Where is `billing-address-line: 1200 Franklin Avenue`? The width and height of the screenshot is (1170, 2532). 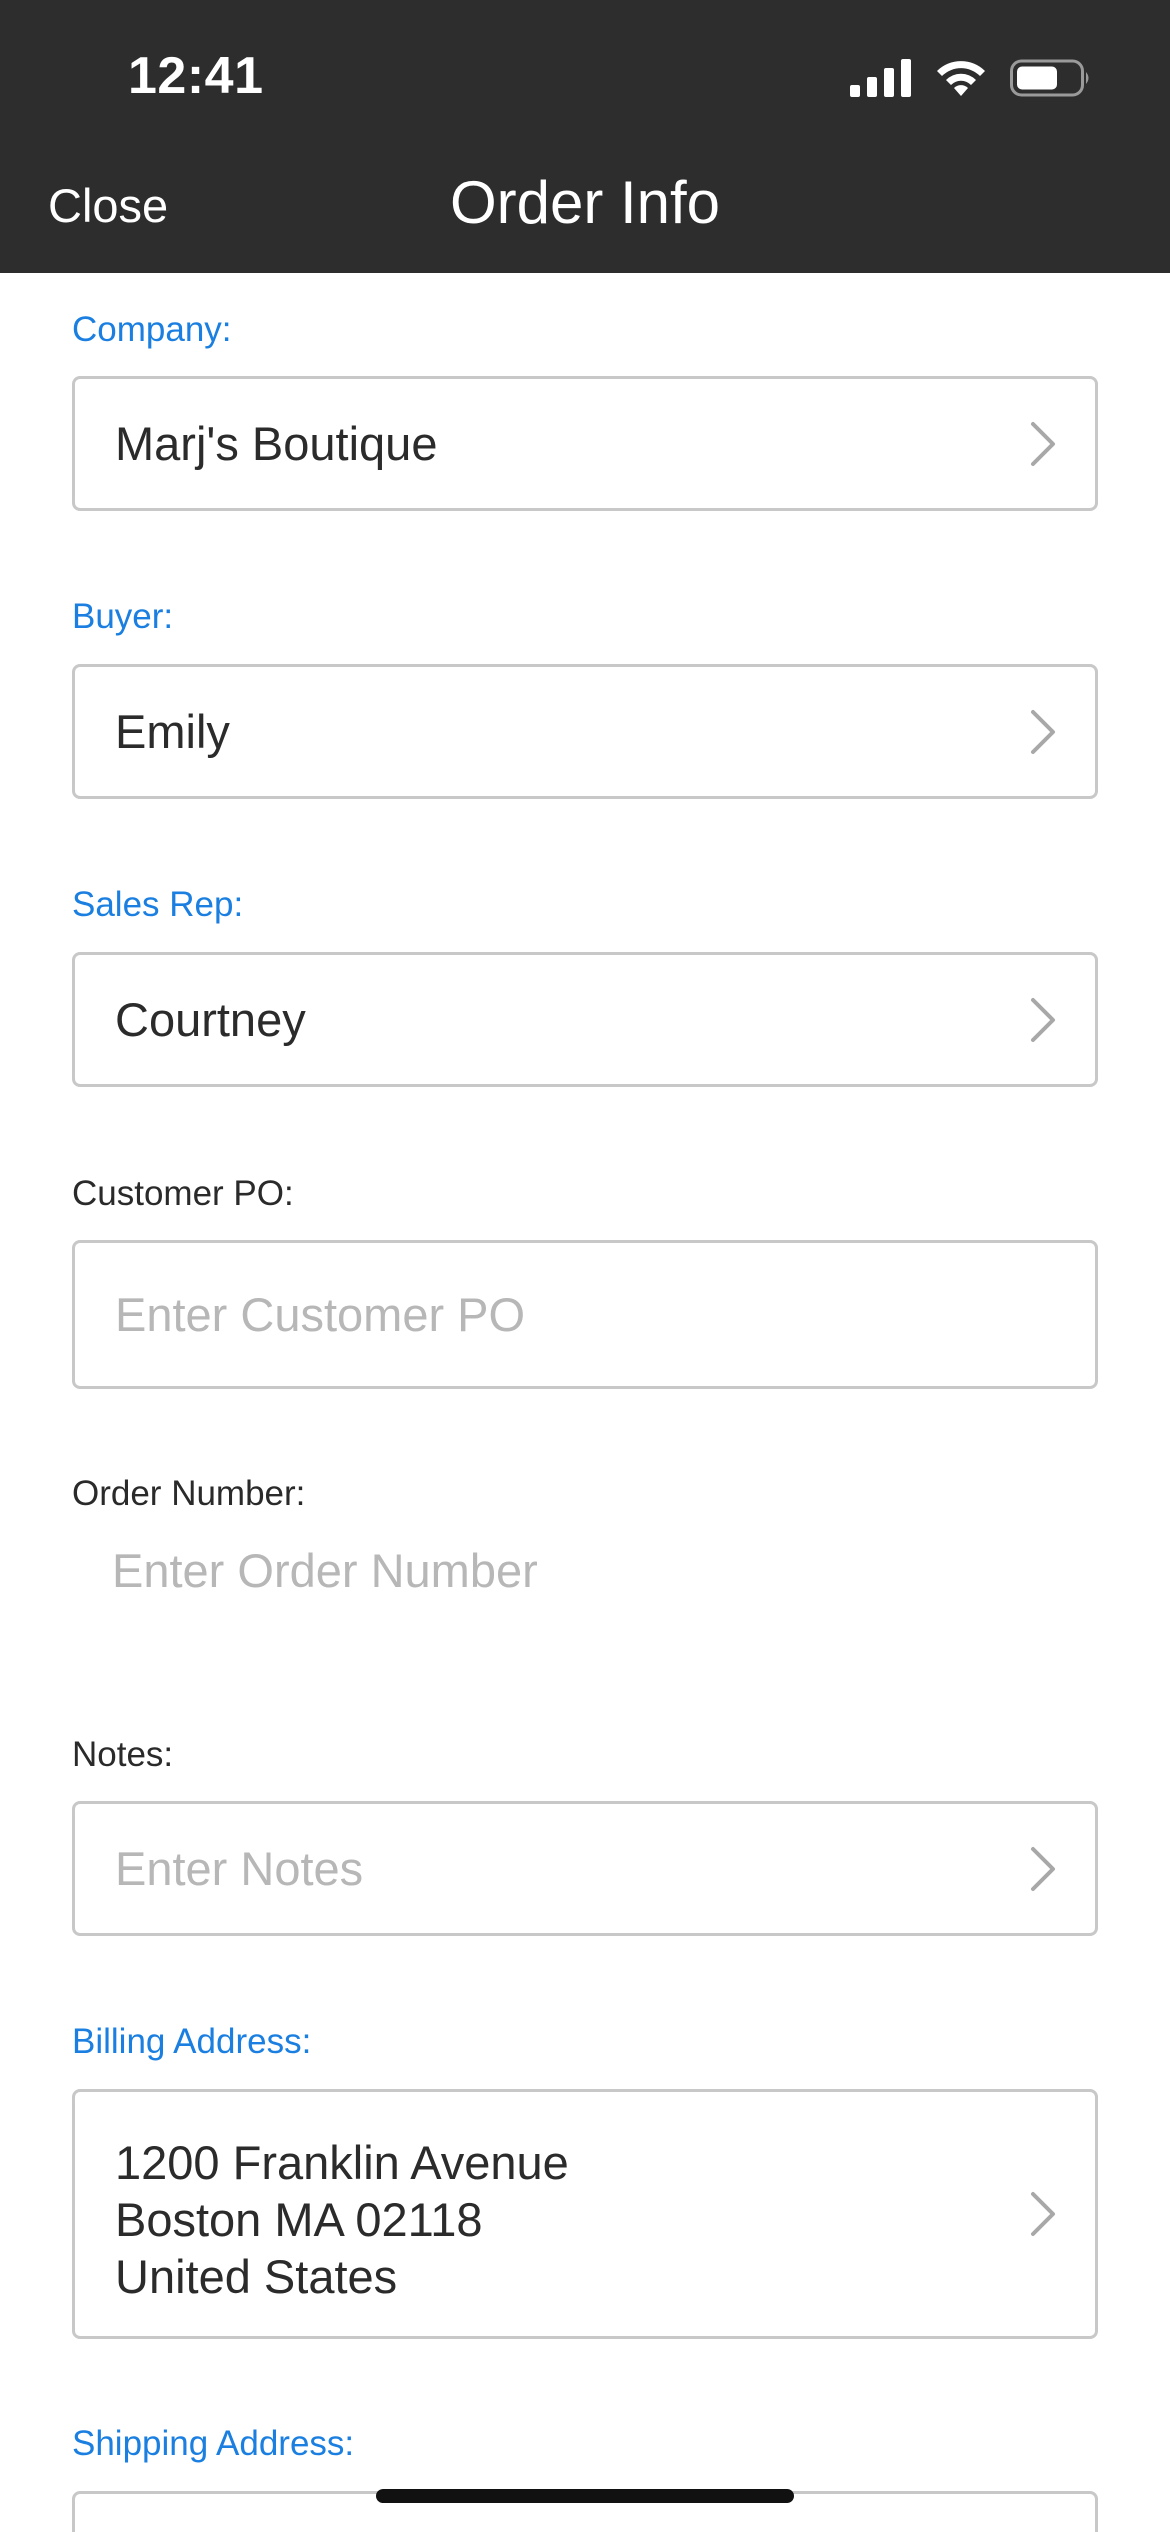
billing-address-line: 1200 Franklin Avenue is located at coordinates (342, 2162).